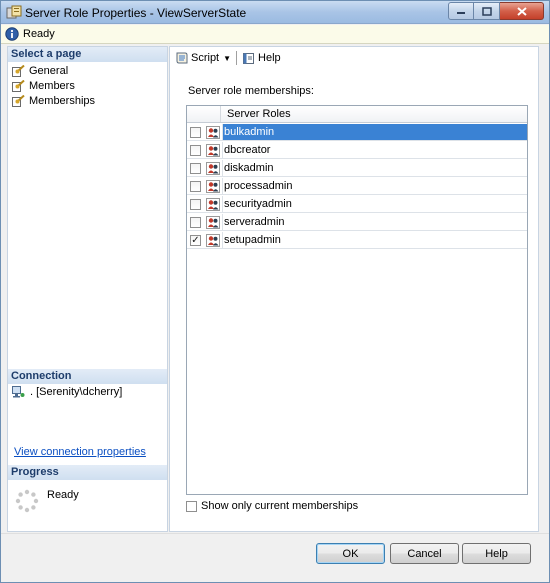 The width and height of the screenshot is (550, 583). Describe the element at coordinates (280, 506) in the screenshot. I see `show-only-label: Show only current memberships` at that location.